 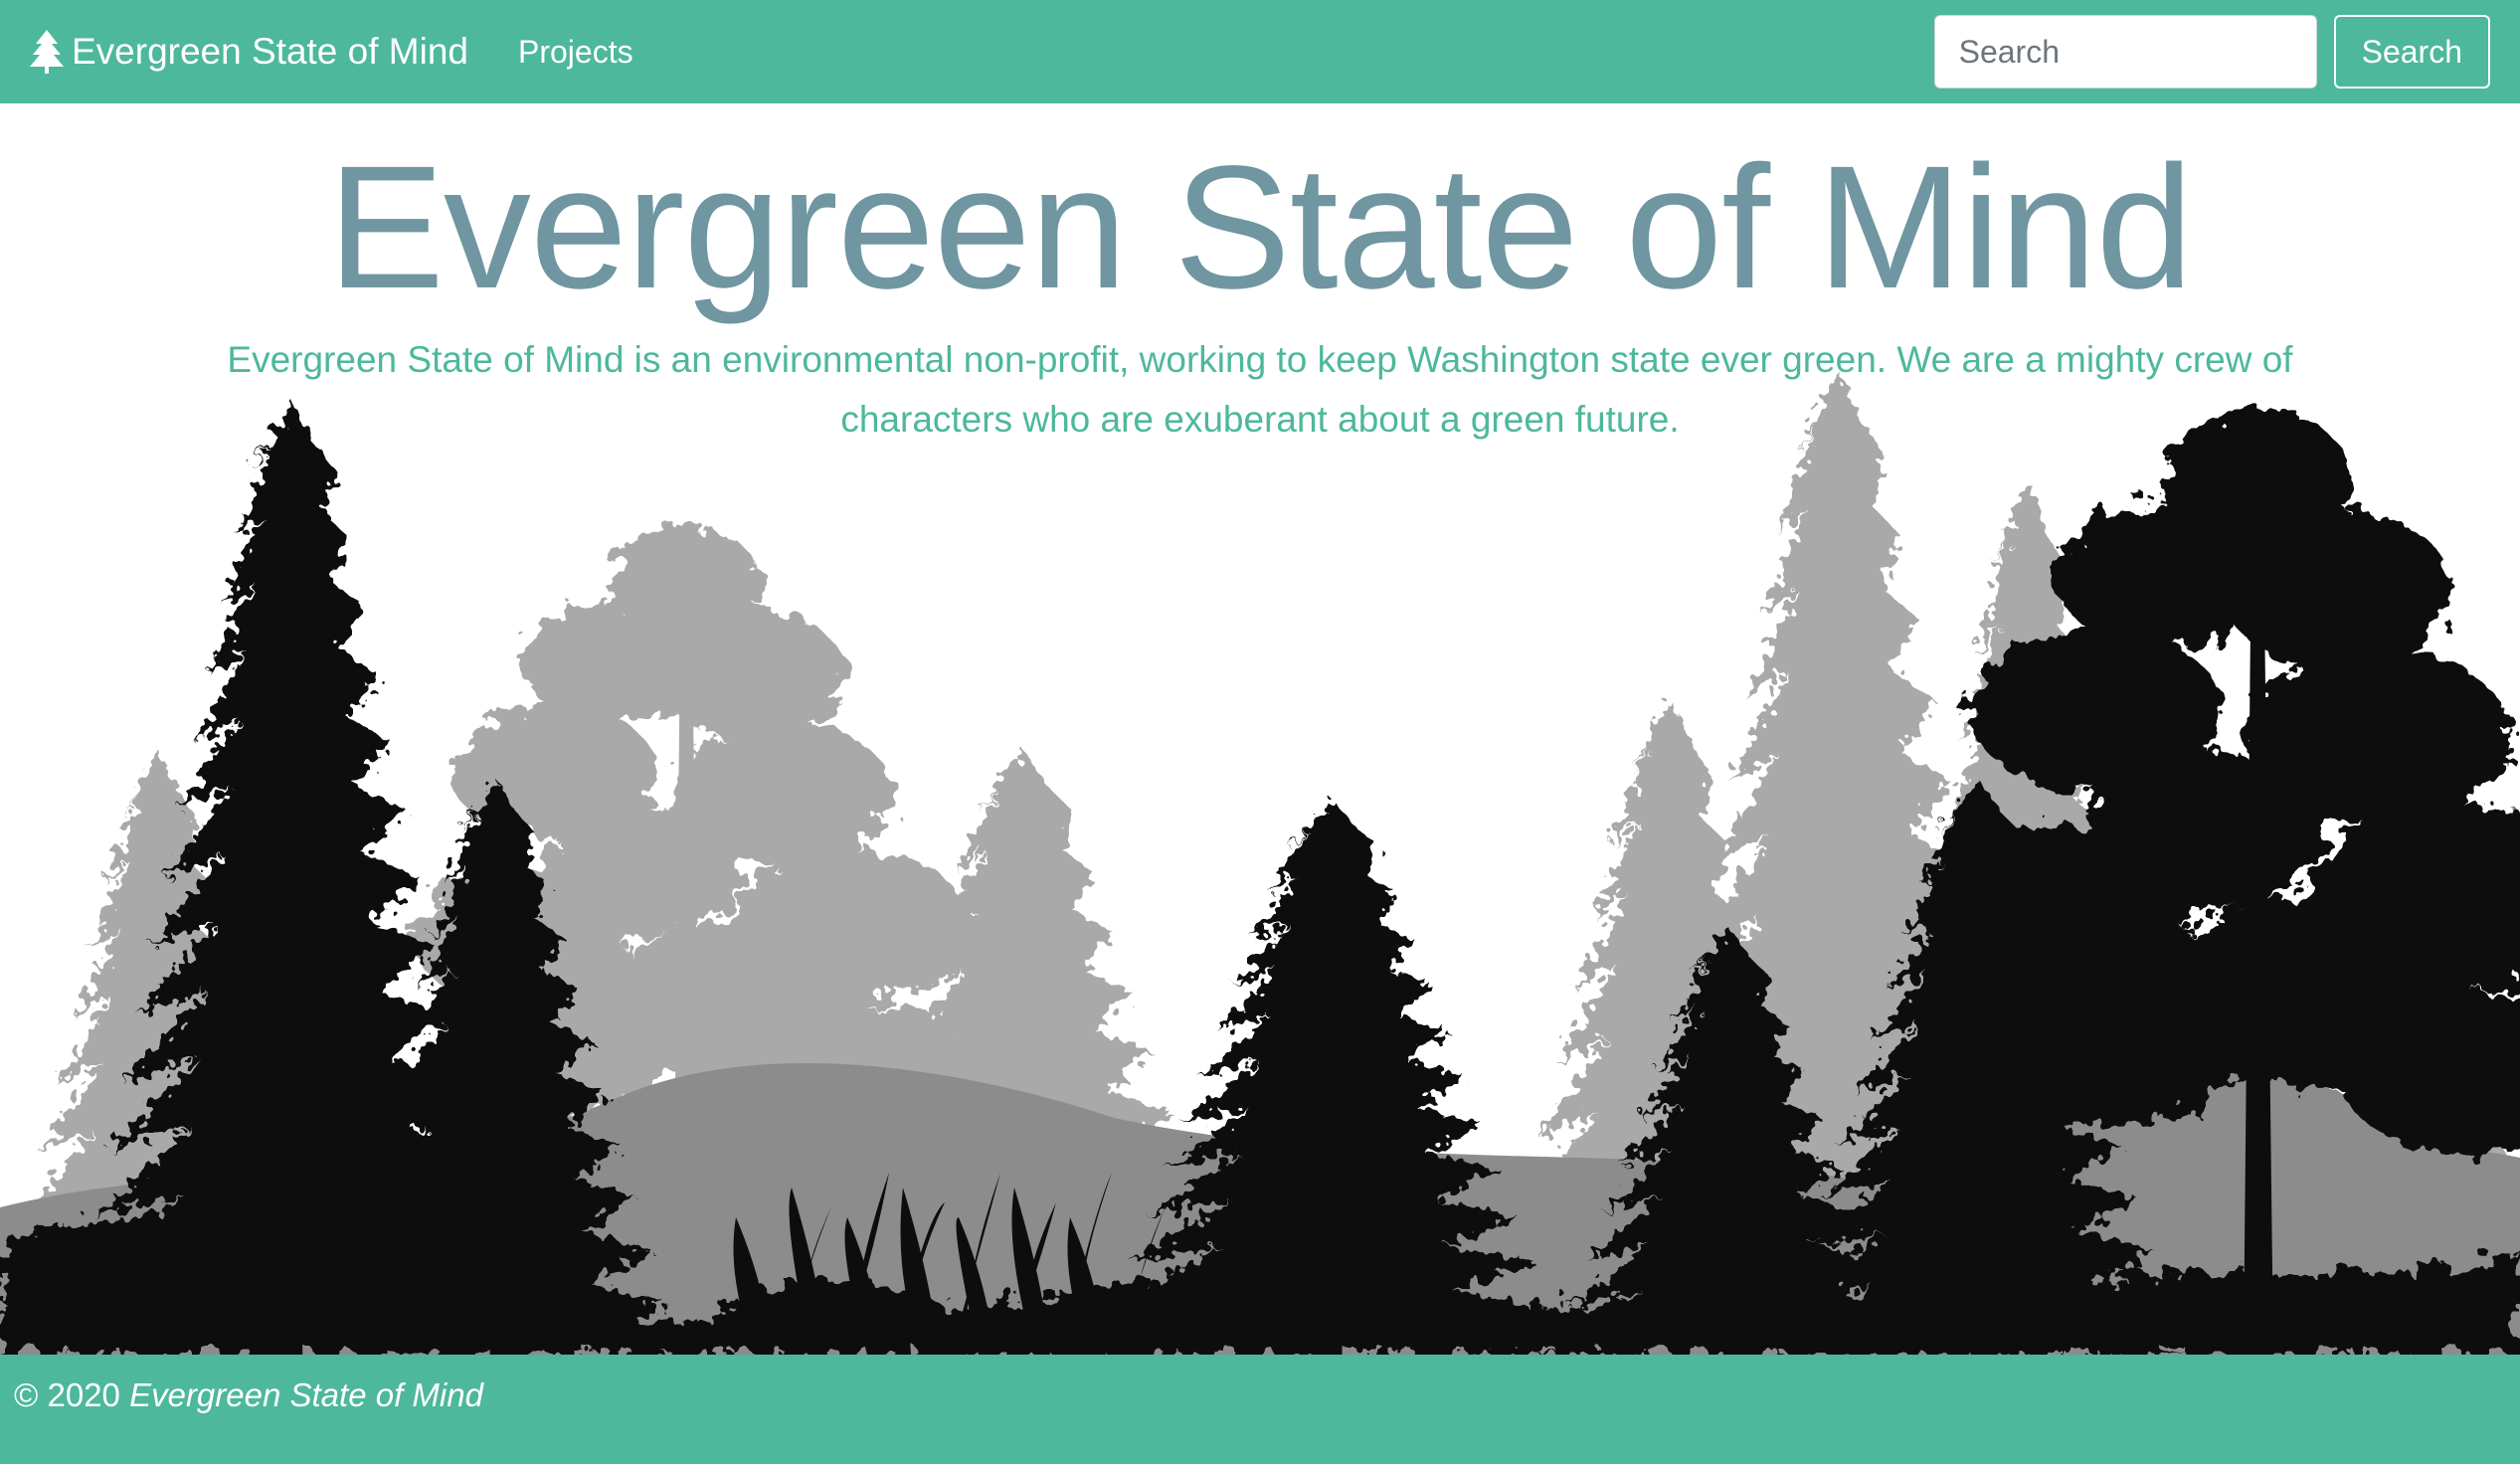 What do you see at coordinates (1260, 227) in the screenshot?
I see `hero-title: Evergreen State of Mind` at bounding box center [1260, 227].